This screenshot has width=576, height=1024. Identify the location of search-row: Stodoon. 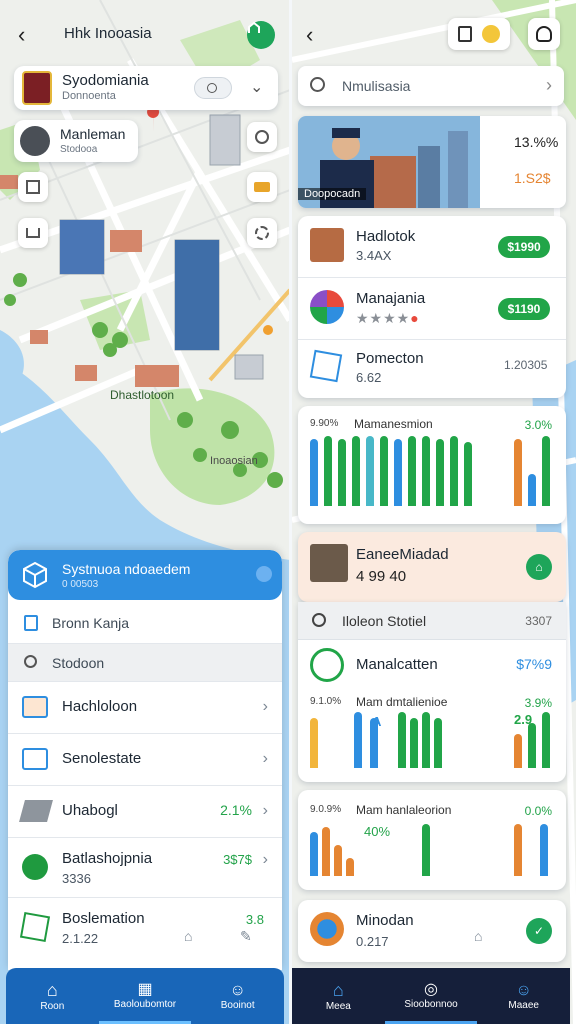
(145, 663).